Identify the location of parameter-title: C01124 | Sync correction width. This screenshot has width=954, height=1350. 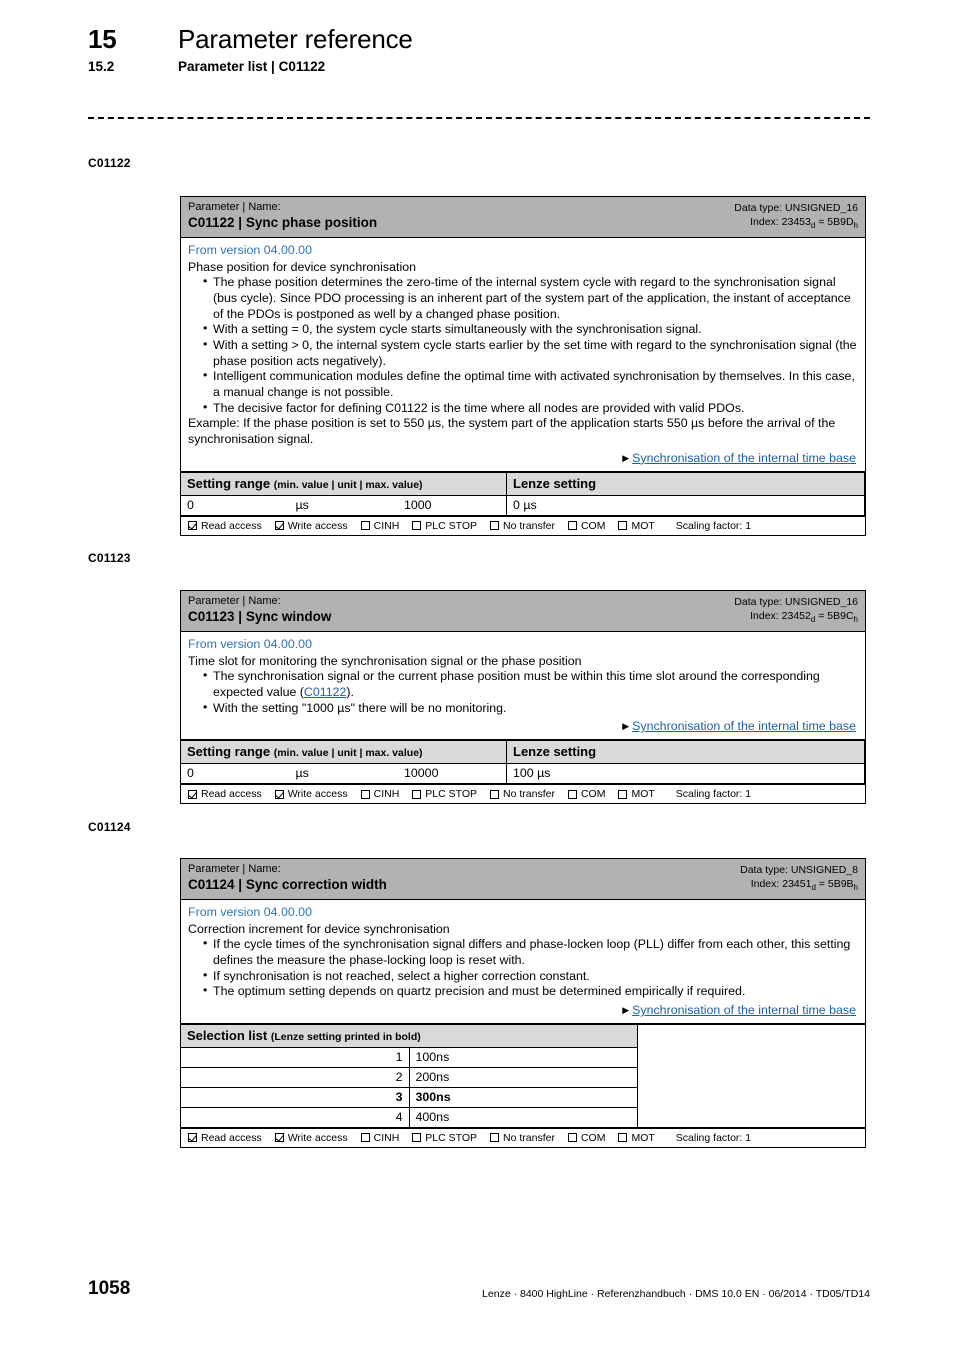
(287, 885).